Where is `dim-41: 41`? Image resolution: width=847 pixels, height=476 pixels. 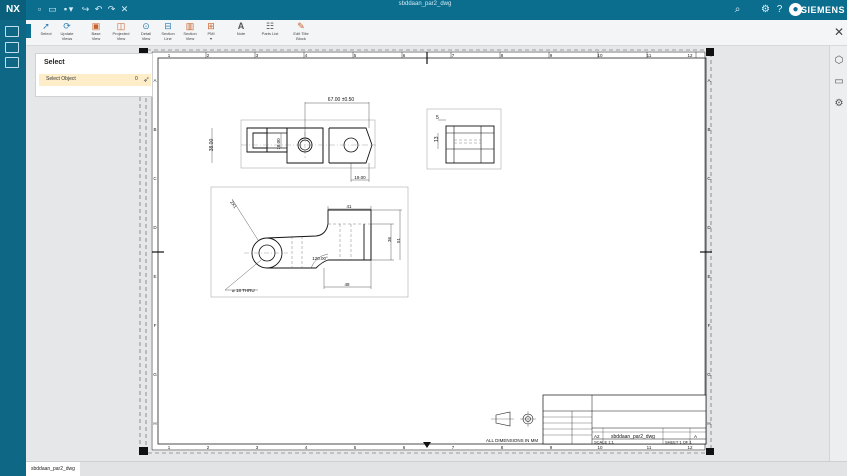 dim-41: 41 is located at coordinates (349, 206).